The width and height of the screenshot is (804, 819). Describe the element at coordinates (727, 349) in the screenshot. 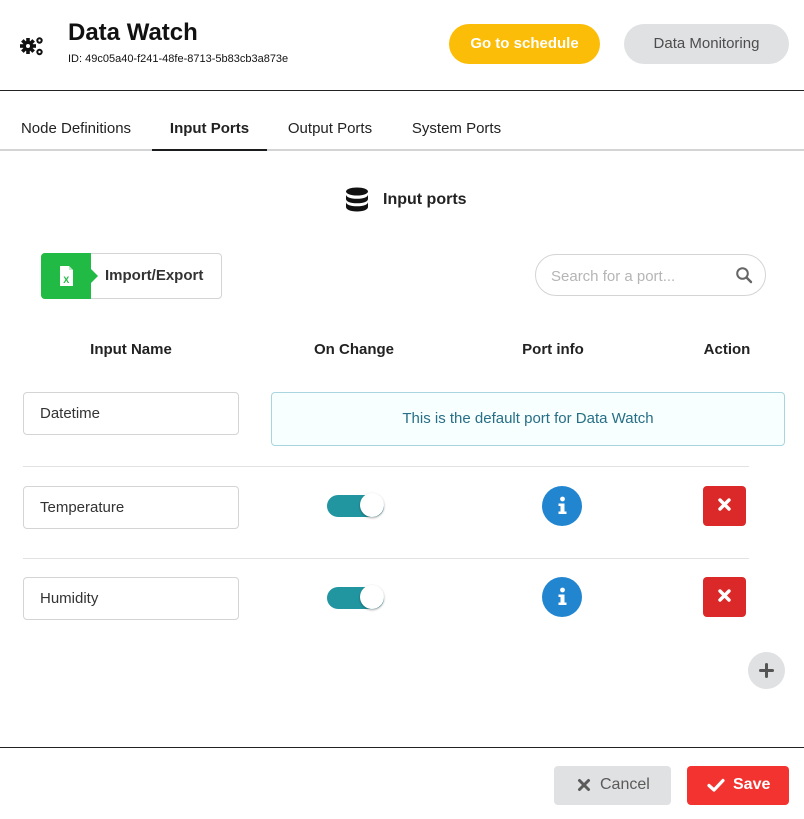

I see `column-header-action: Action` at that location.